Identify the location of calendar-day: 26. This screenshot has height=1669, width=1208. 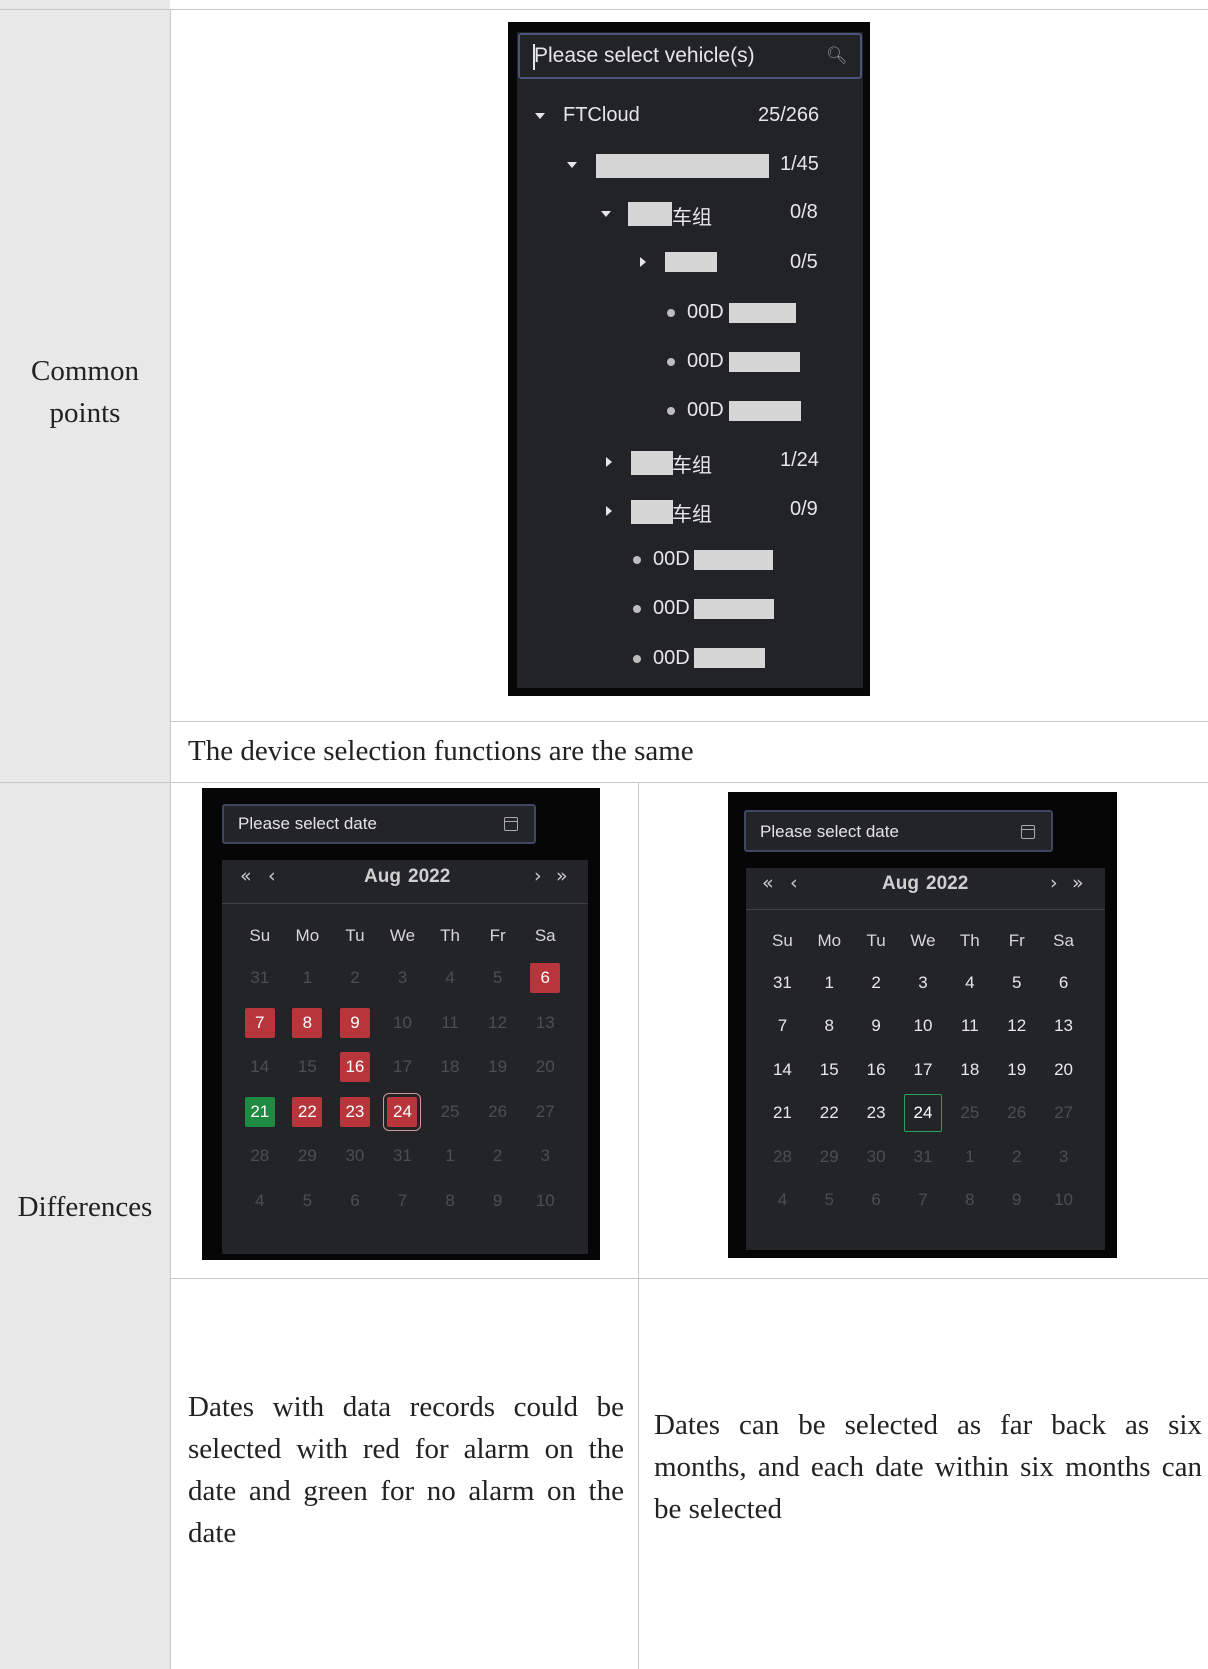
(498, 1112).